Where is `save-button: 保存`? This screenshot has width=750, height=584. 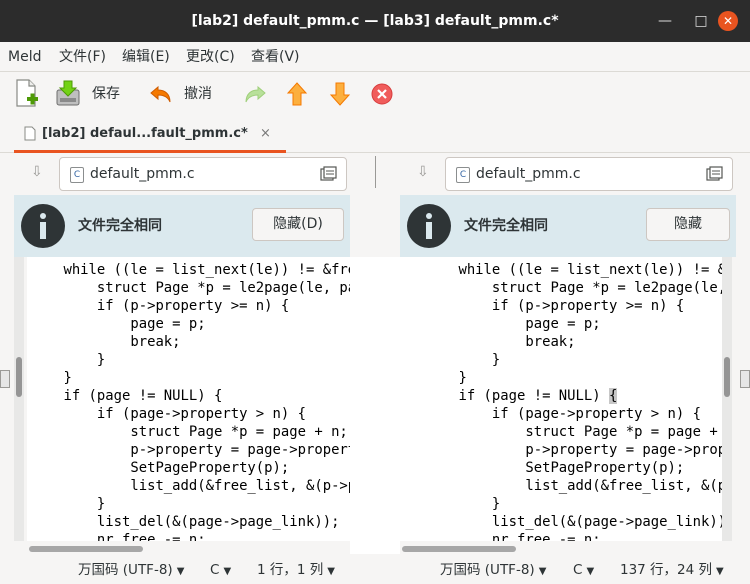
save-button: 保存 is located at coordinates (106, 94).